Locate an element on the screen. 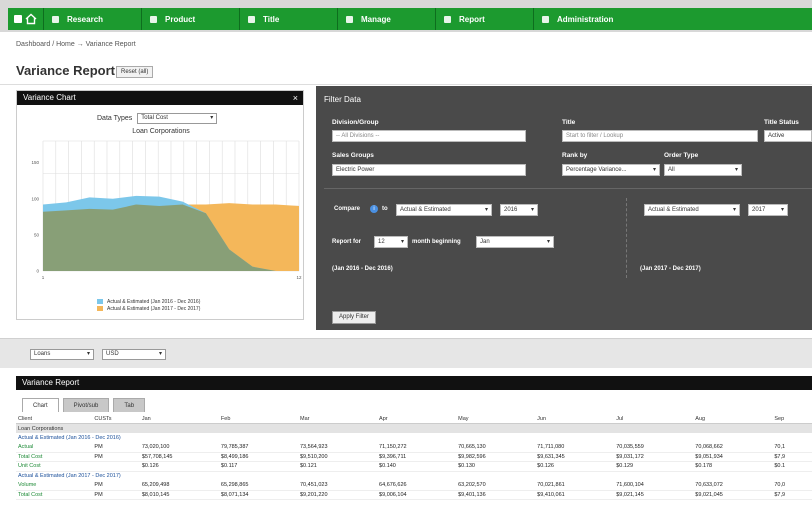 This screenshot has height=528, width=812. months-value: 12 is located at coordinates (381, 242).